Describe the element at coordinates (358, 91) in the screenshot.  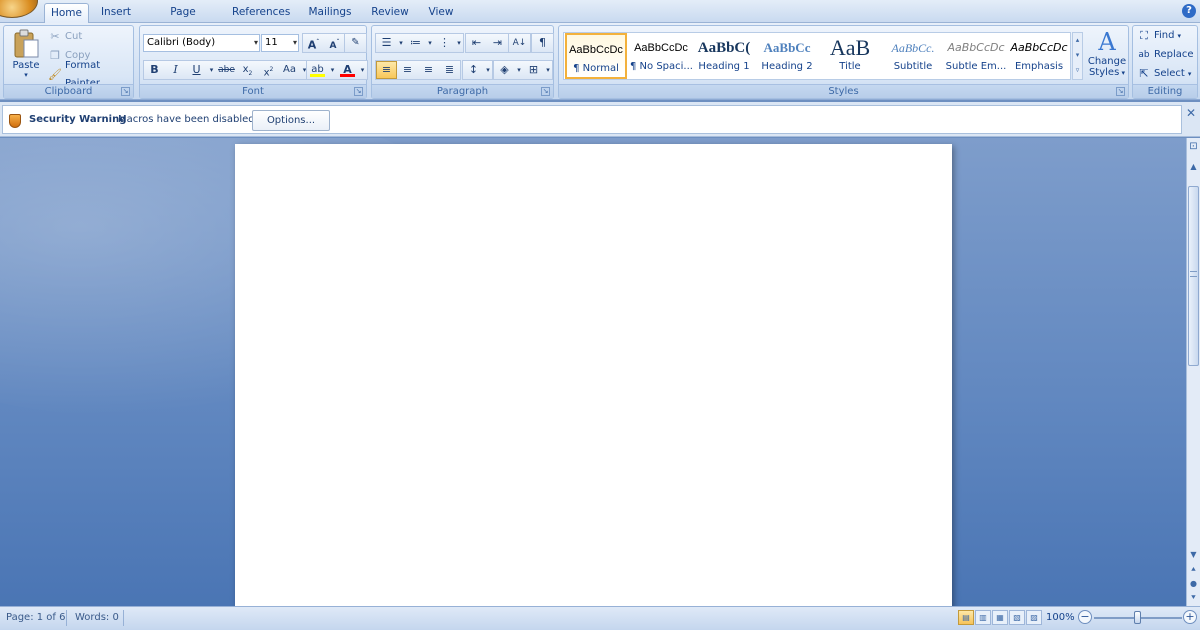
I see `font-dialog-launcher: ↘` at that location.